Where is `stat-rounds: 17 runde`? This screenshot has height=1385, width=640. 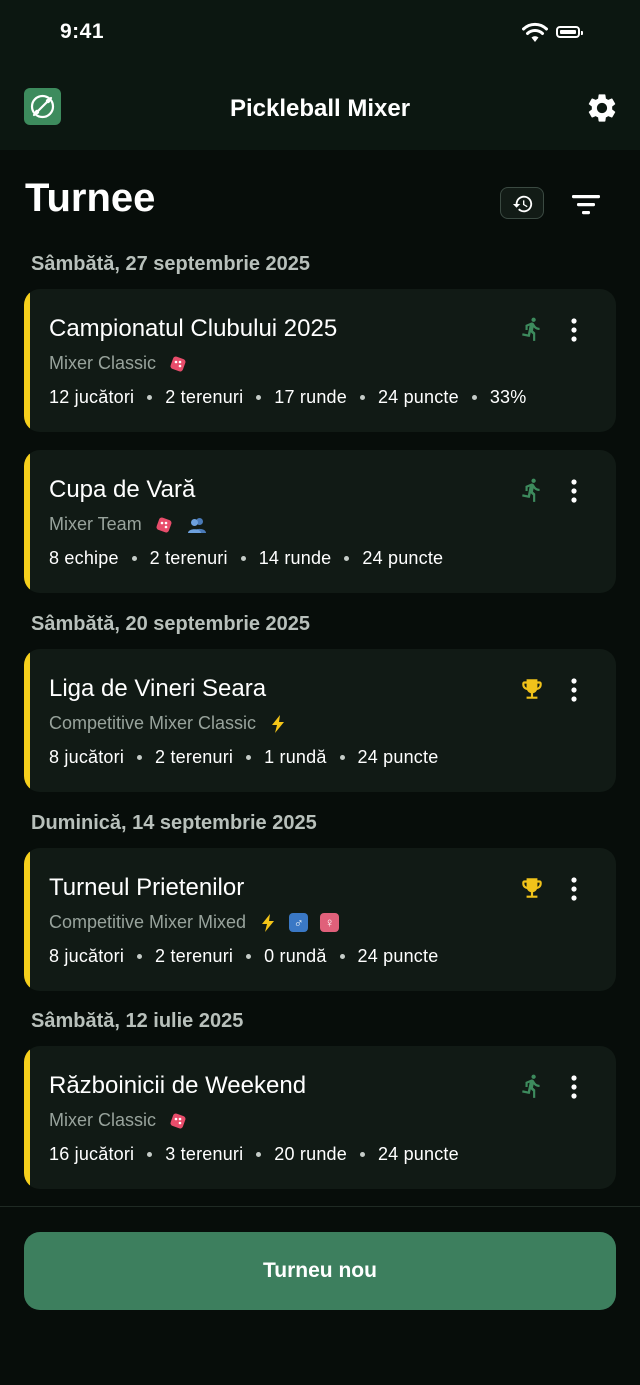
stat-rounds: 17 runde is located at coordinates (310, 397).